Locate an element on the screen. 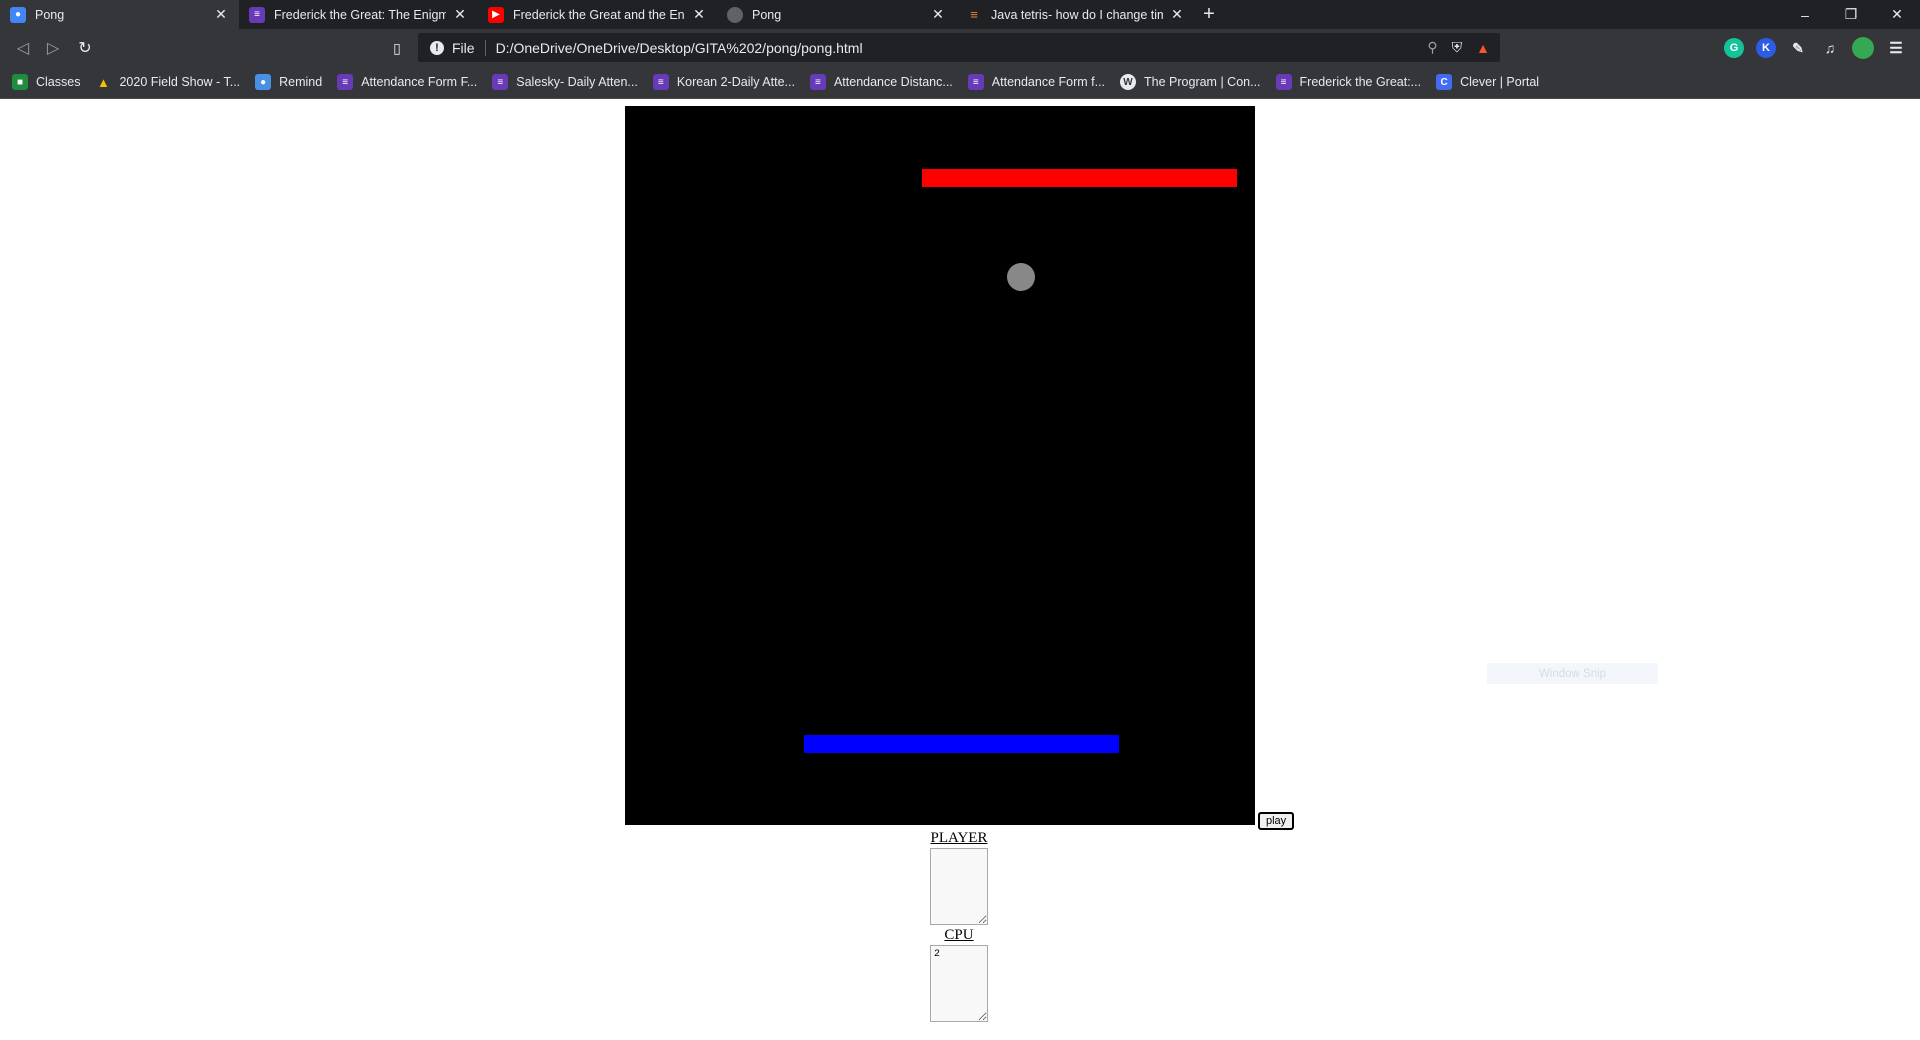 The image size is (1920, 1040). player-paddle is located at coordinates (961, 744).